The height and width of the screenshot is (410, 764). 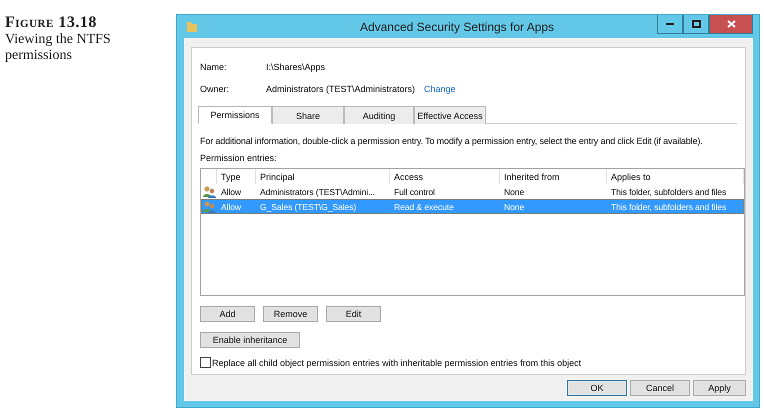 What do you see at coordinates (58, 48) in the screenshot?
I see `figure-caption: Viewing the NTFS permissions` at bounding box center [58, 48].